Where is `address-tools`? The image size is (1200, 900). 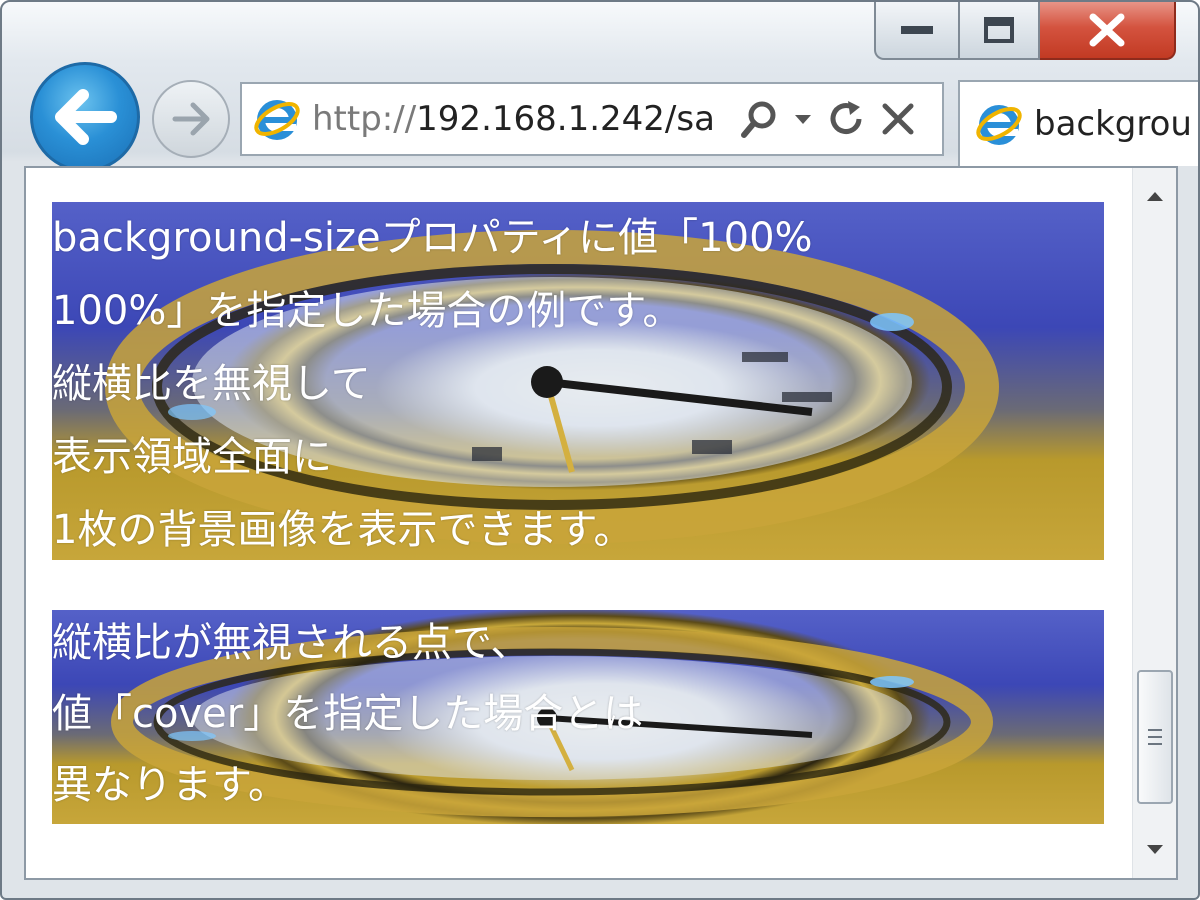
address-tools is located at coordinates (828, 119).